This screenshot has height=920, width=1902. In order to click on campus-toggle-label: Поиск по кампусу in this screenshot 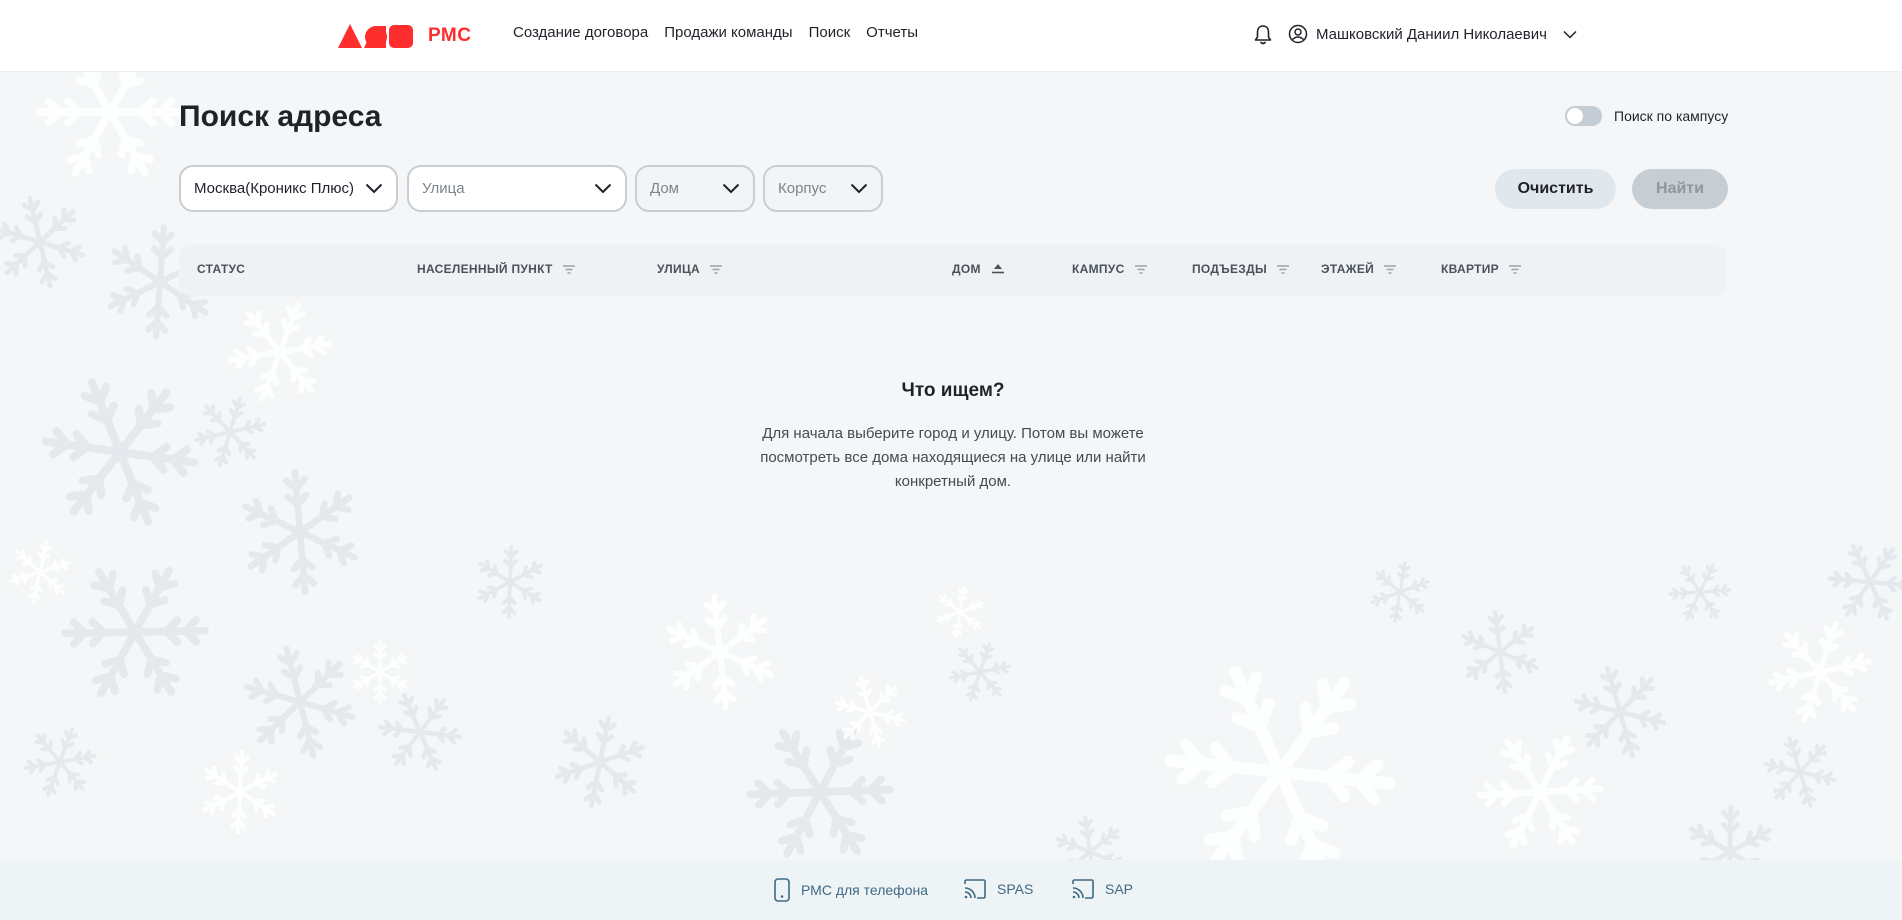, I will do `click(1671, 116)`.